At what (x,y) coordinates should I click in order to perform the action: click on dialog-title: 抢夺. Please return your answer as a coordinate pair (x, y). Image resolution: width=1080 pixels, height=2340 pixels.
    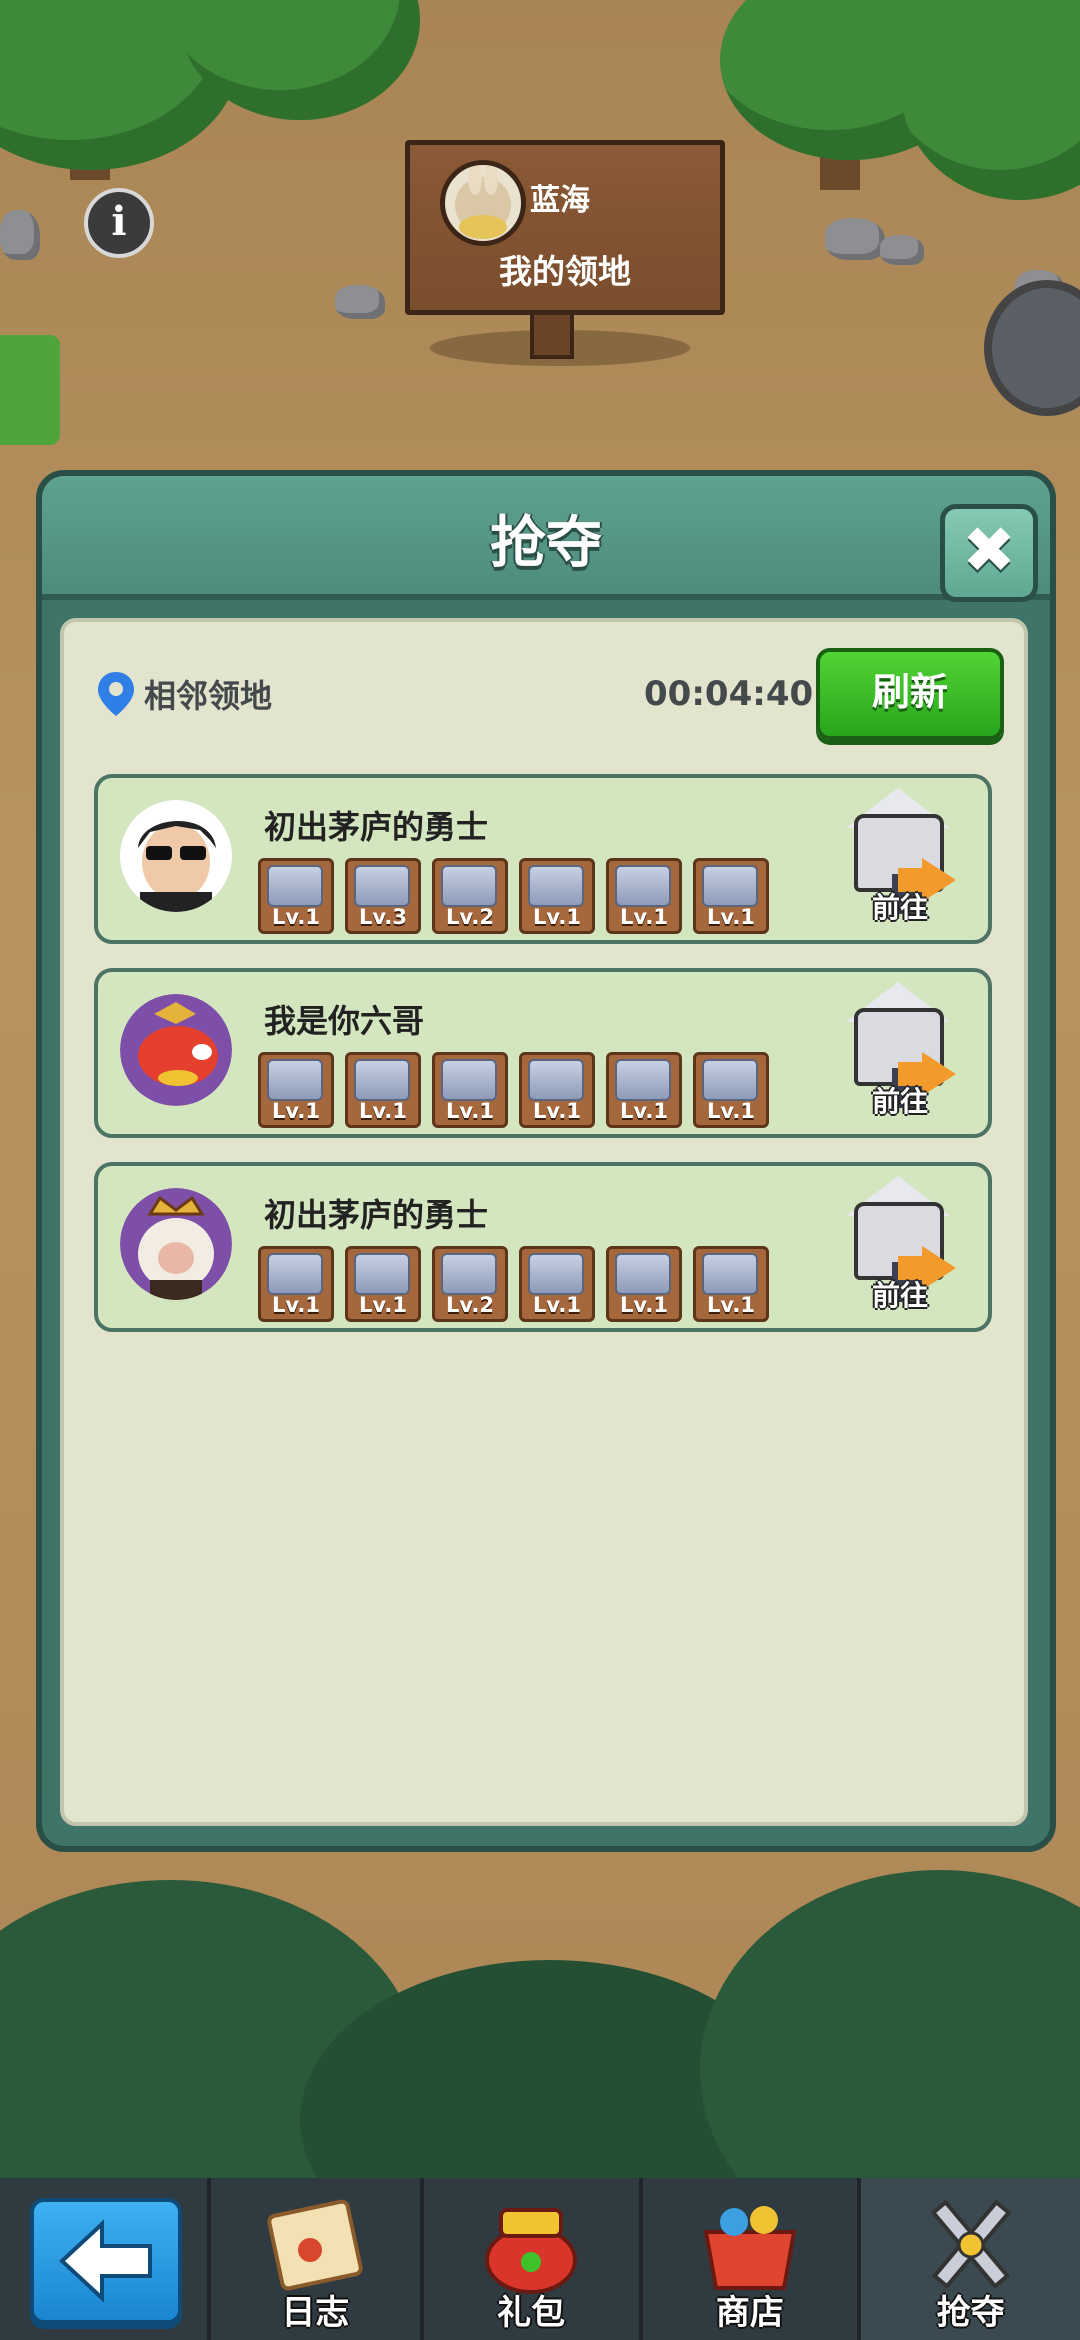
    Looking at the image, I should click on (546, 543).